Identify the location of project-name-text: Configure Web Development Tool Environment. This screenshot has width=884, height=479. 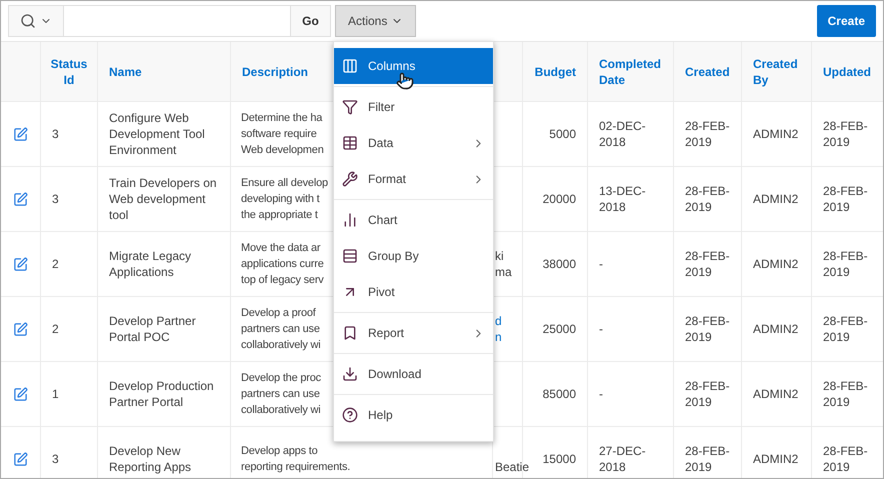
(157, 134).